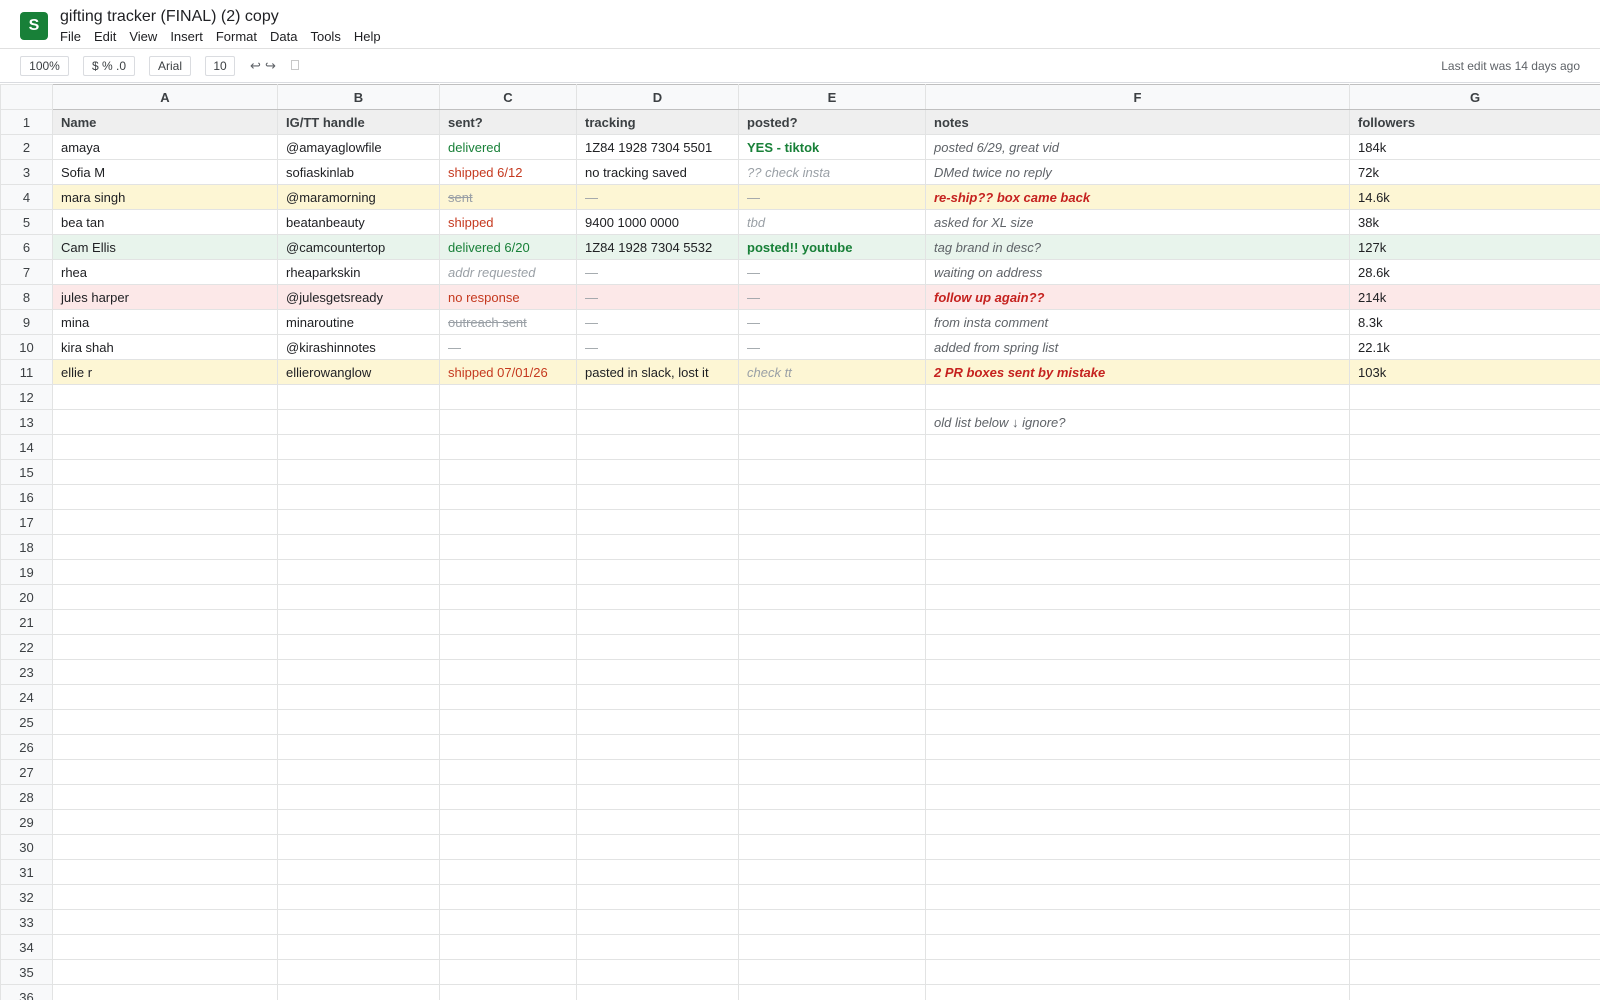  What do you see at coordinates (1137, 347) in the screenshot?
I see `cell-notes: added from spring list` at bounding box center [1137, 347].